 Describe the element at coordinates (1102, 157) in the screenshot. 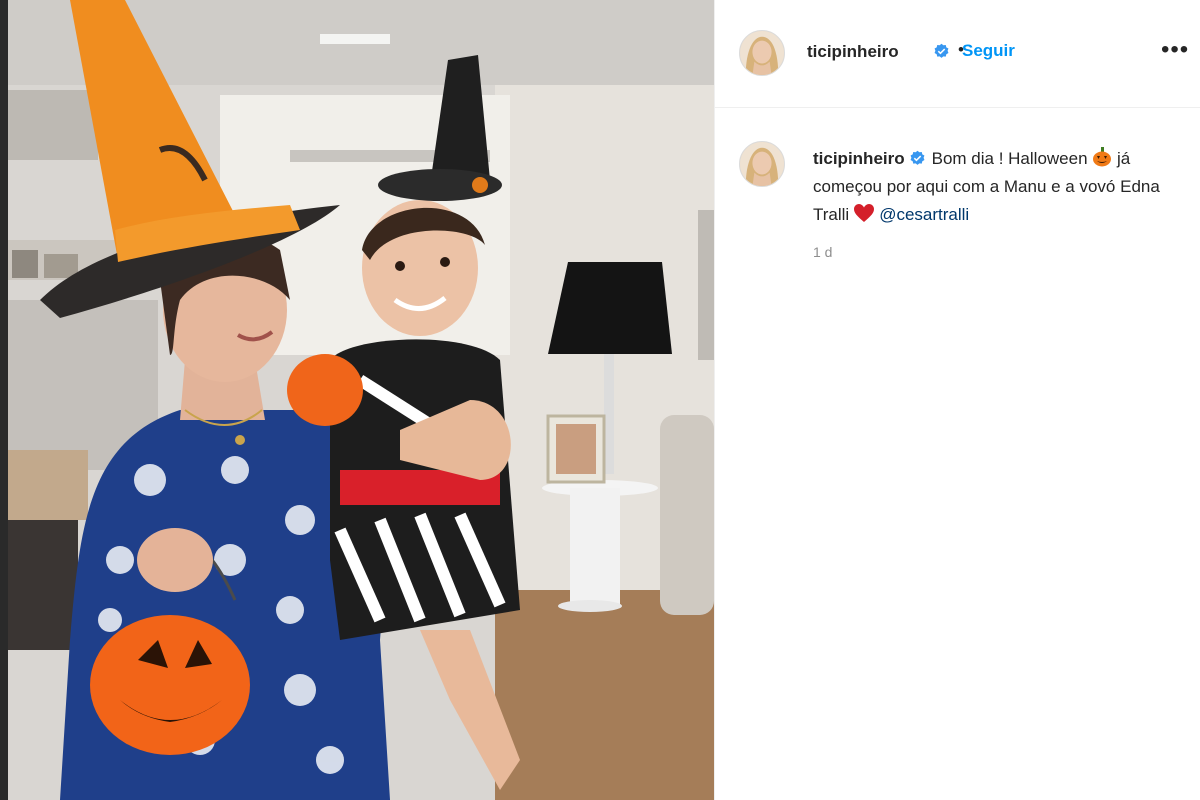

I see `jack-o-lantern-emoji-icon` at that location.